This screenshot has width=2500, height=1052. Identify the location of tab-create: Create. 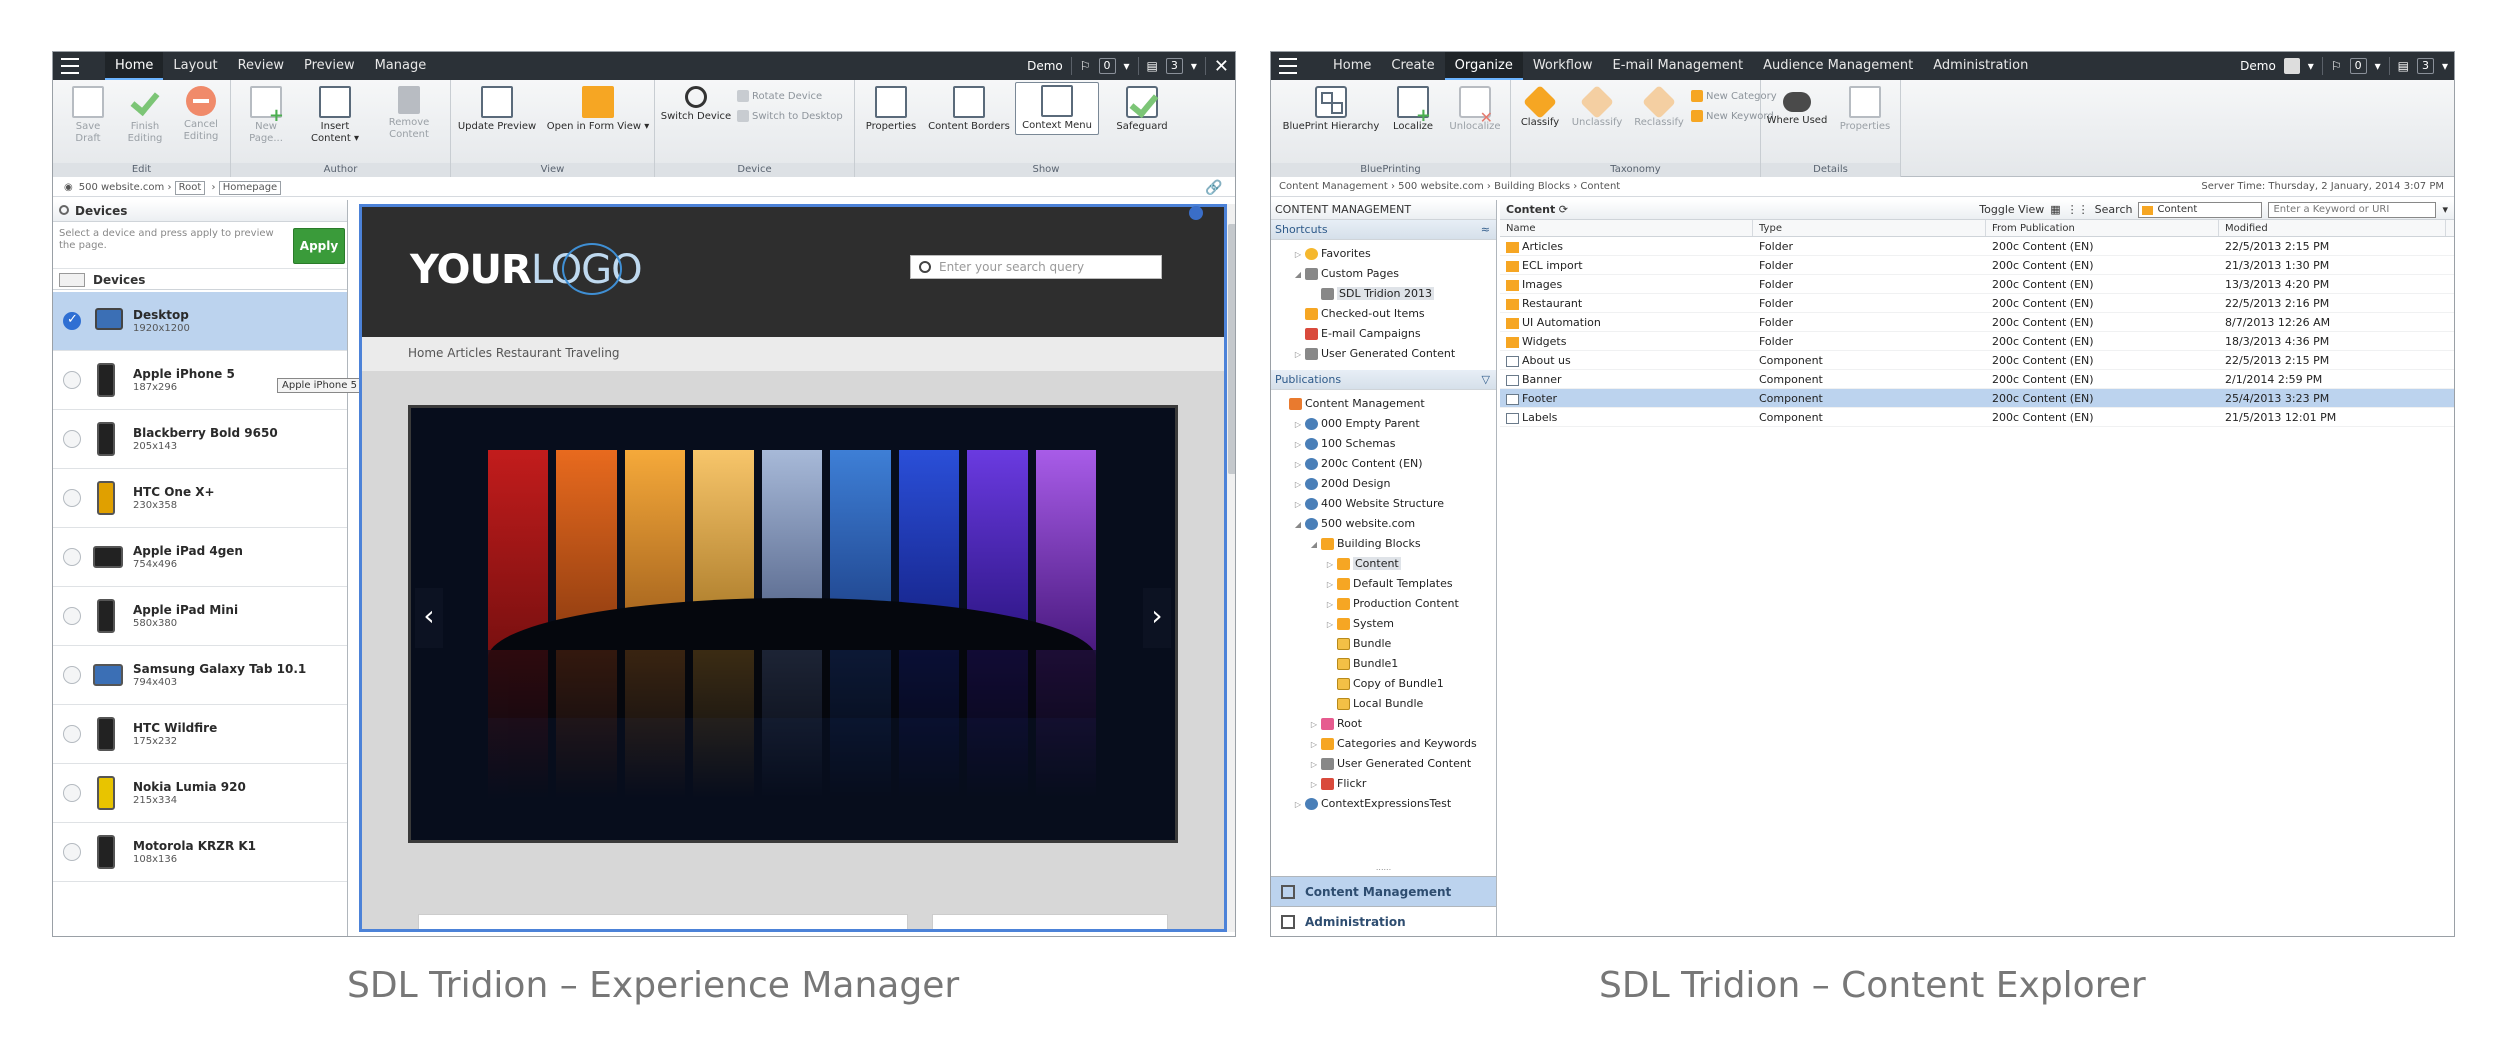
(1412, 66).